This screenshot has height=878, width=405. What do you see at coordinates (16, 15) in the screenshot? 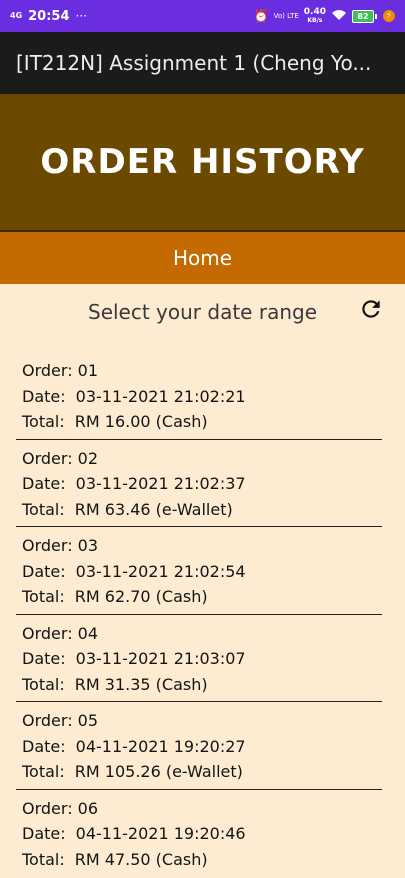
I see `network-indicator: 4G` at bounding box center [16, 15].